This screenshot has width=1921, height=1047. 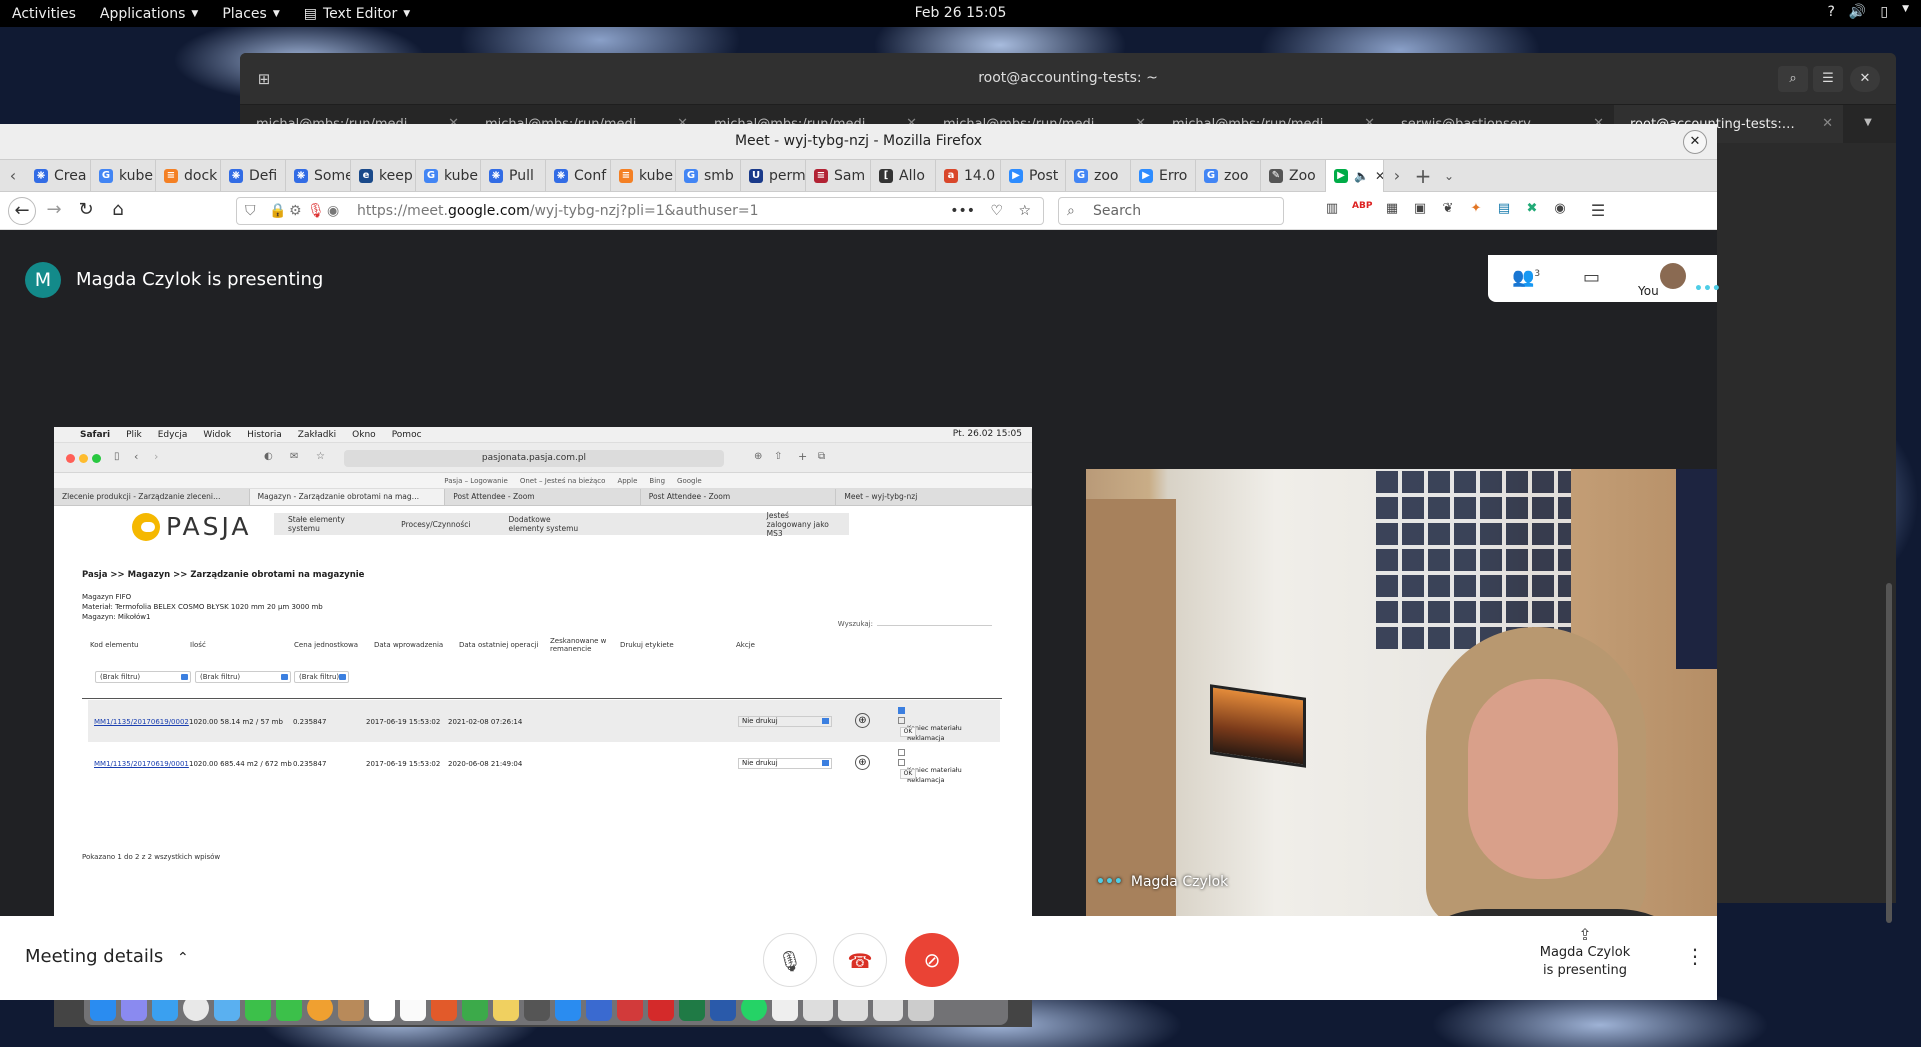 What do you see at coordinates (1828, 79) in the screenshot?
I see `menu-icon: ☰` at bounding box center [1828, 79].